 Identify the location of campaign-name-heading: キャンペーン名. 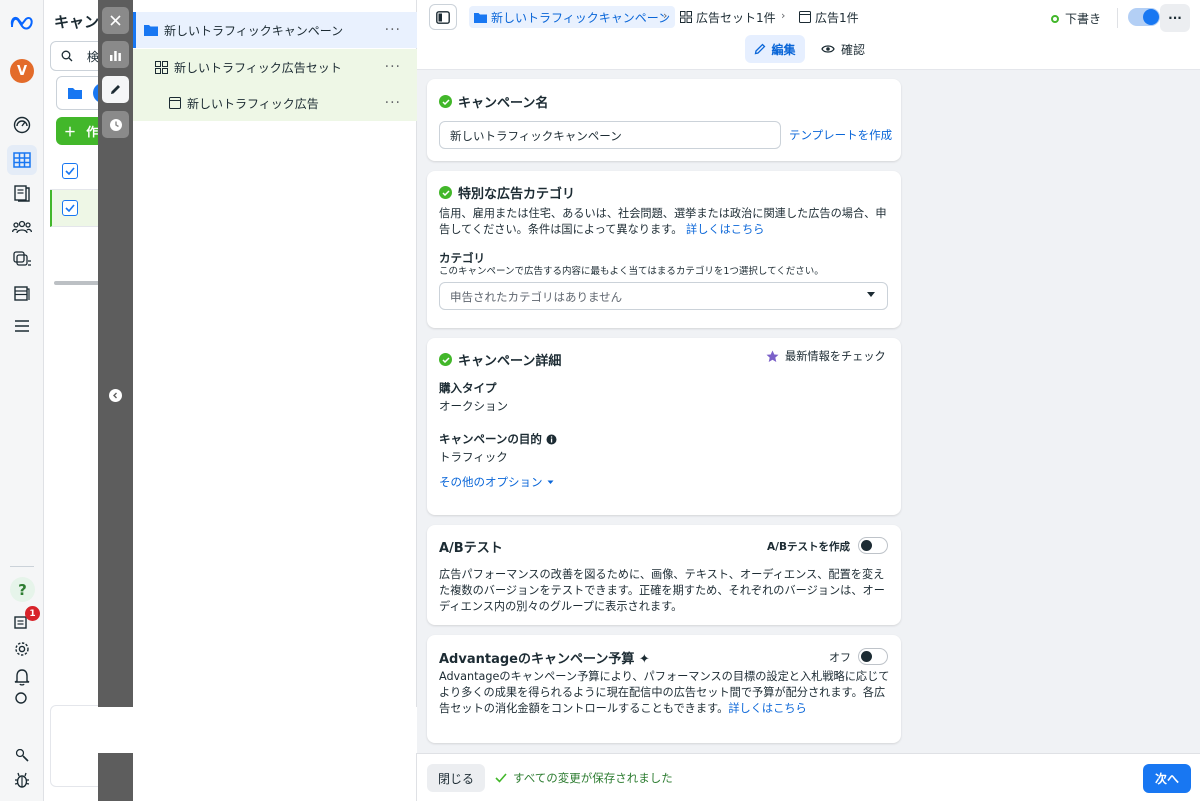
(493, 101).